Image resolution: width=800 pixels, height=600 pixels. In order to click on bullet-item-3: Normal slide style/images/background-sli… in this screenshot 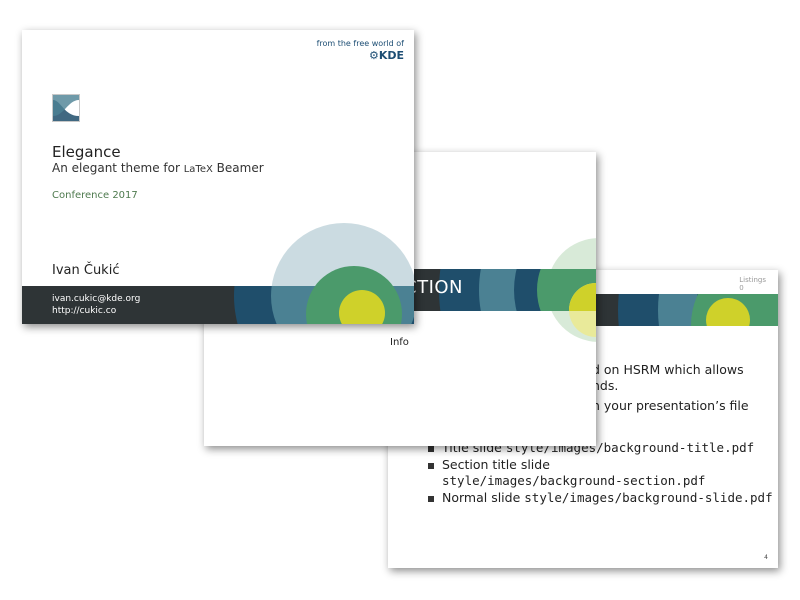, I will do `click(607, 497)`.